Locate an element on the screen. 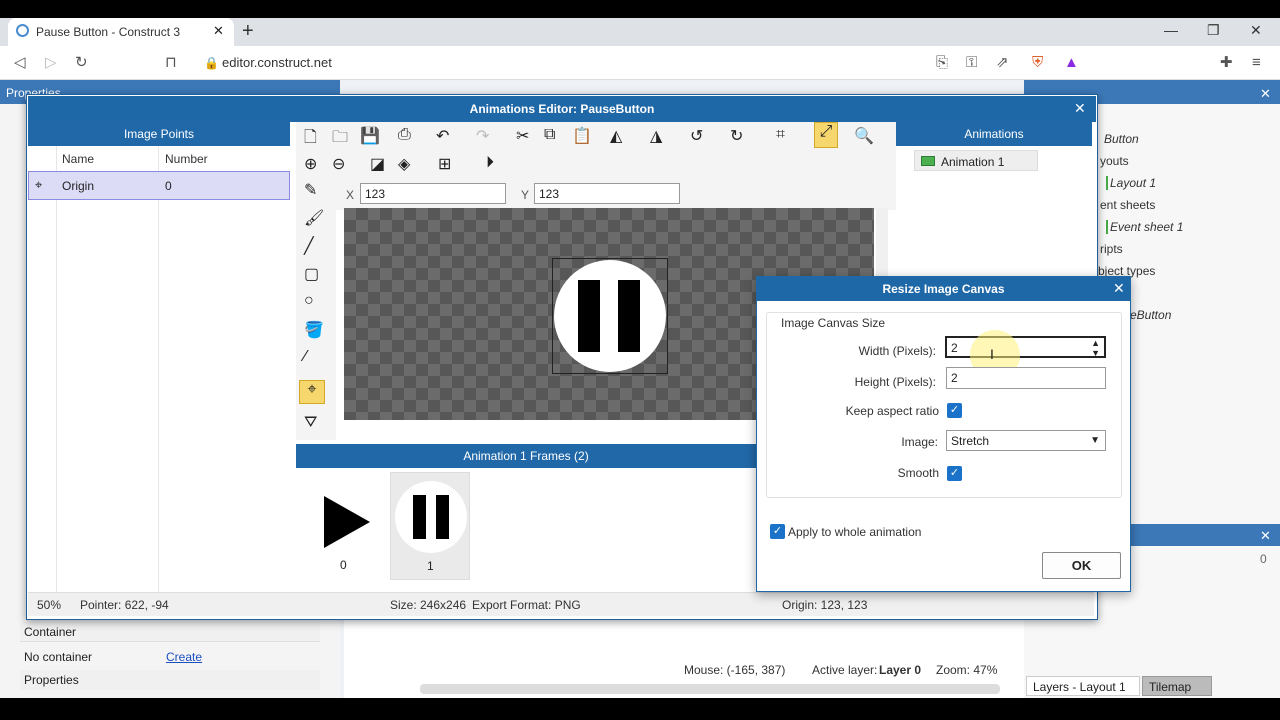 The image size is (1280, 720). menu-icon: ≡ is located at coordinates (1256, 63).